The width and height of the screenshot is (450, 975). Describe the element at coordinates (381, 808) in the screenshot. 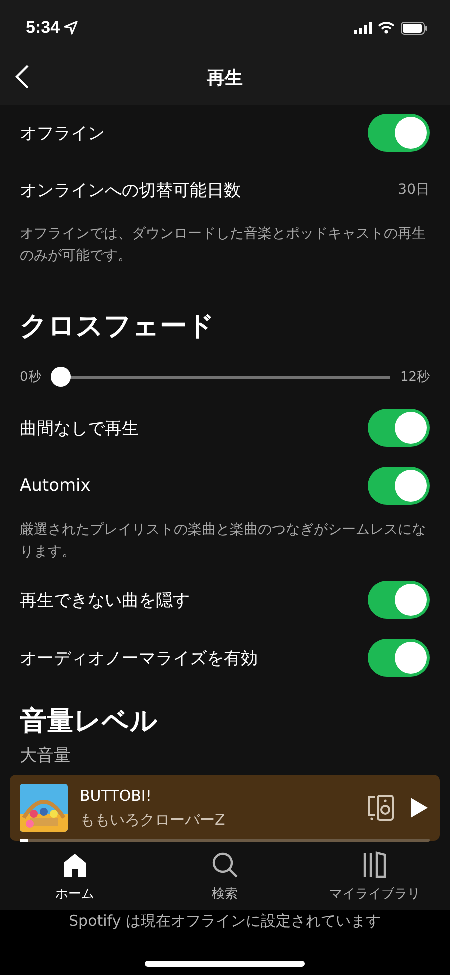

I see `devices-button` at that location.